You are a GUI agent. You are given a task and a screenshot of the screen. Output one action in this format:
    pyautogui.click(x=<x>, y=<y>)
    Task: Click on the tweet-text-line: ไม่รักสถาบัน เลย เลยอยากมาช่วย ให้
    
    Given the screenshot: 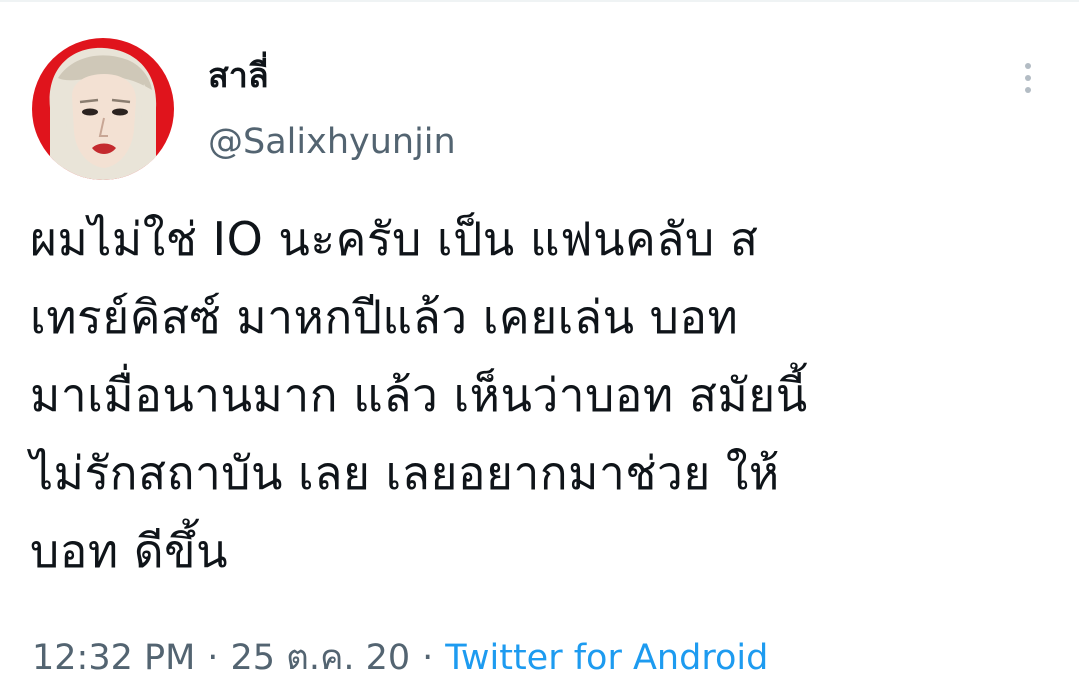 What is the action you would take?
    pyautogui.click(x=405, y=473)
    